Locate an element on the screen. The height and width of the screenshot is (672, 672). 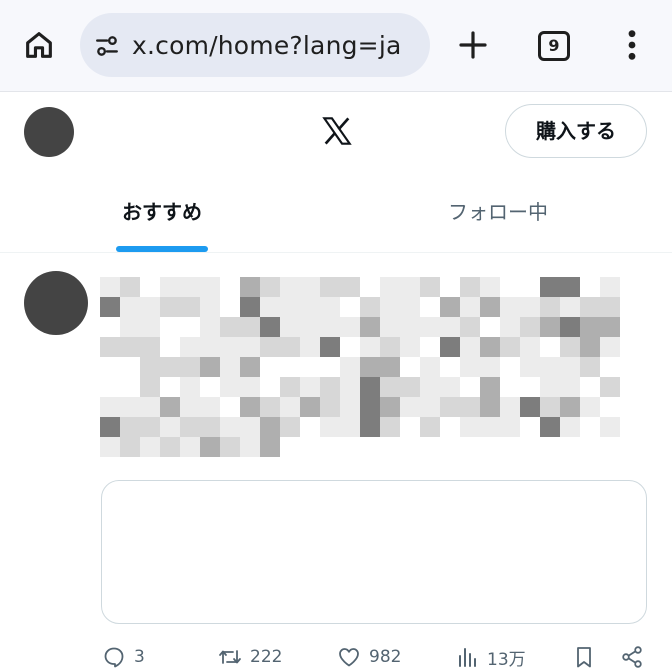
heart-icon is located at coordinates (349, 657).